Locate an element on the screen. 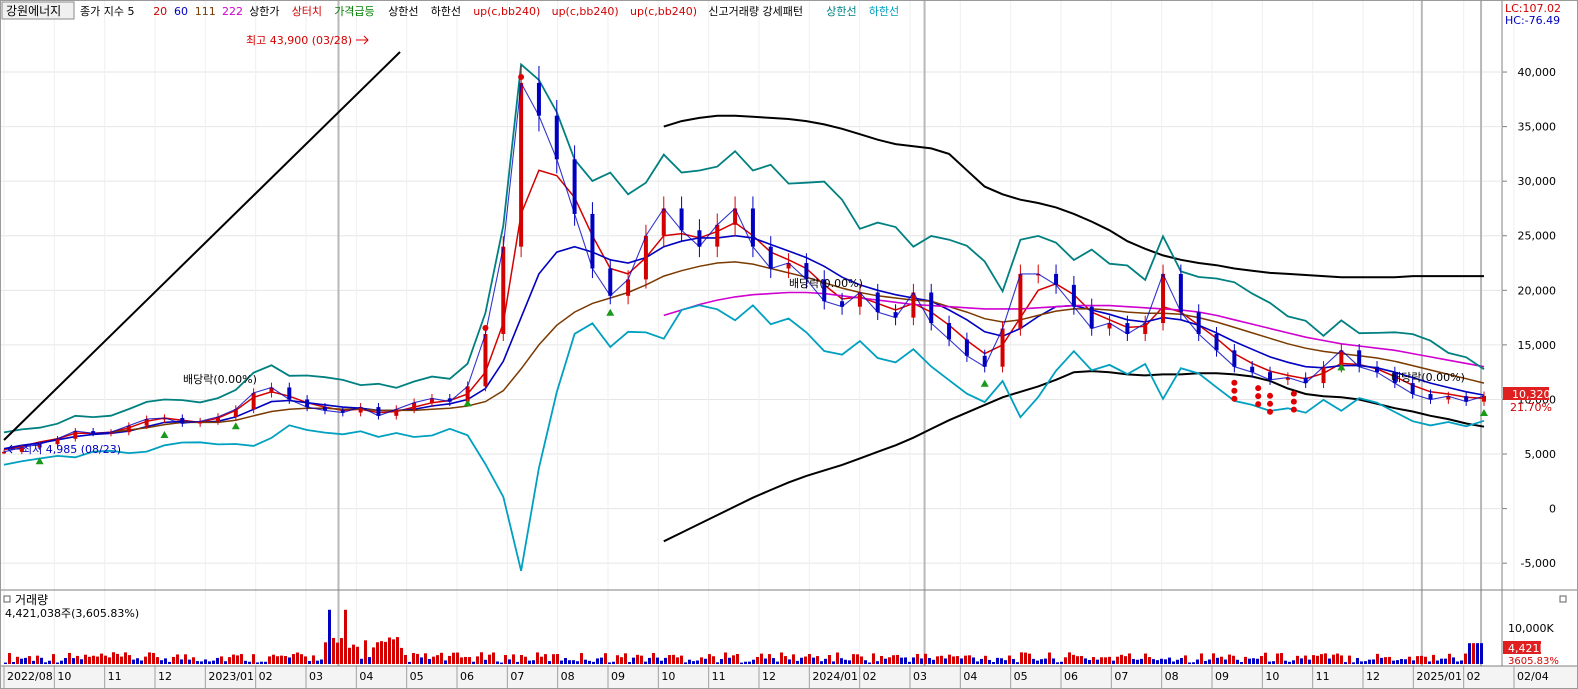  y-tick-label: 35,000 is located at coordinates (1537, 127).